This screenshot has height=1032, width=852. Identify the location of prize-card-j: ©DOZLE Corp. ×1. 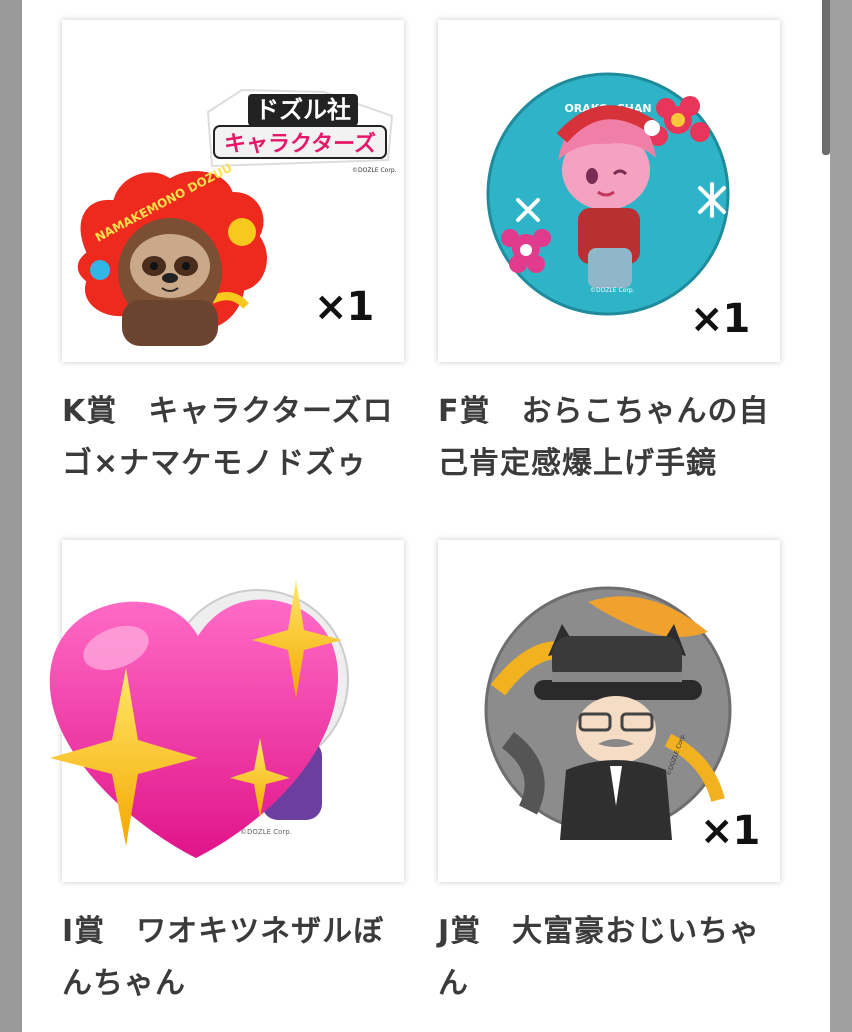
(609, 711).